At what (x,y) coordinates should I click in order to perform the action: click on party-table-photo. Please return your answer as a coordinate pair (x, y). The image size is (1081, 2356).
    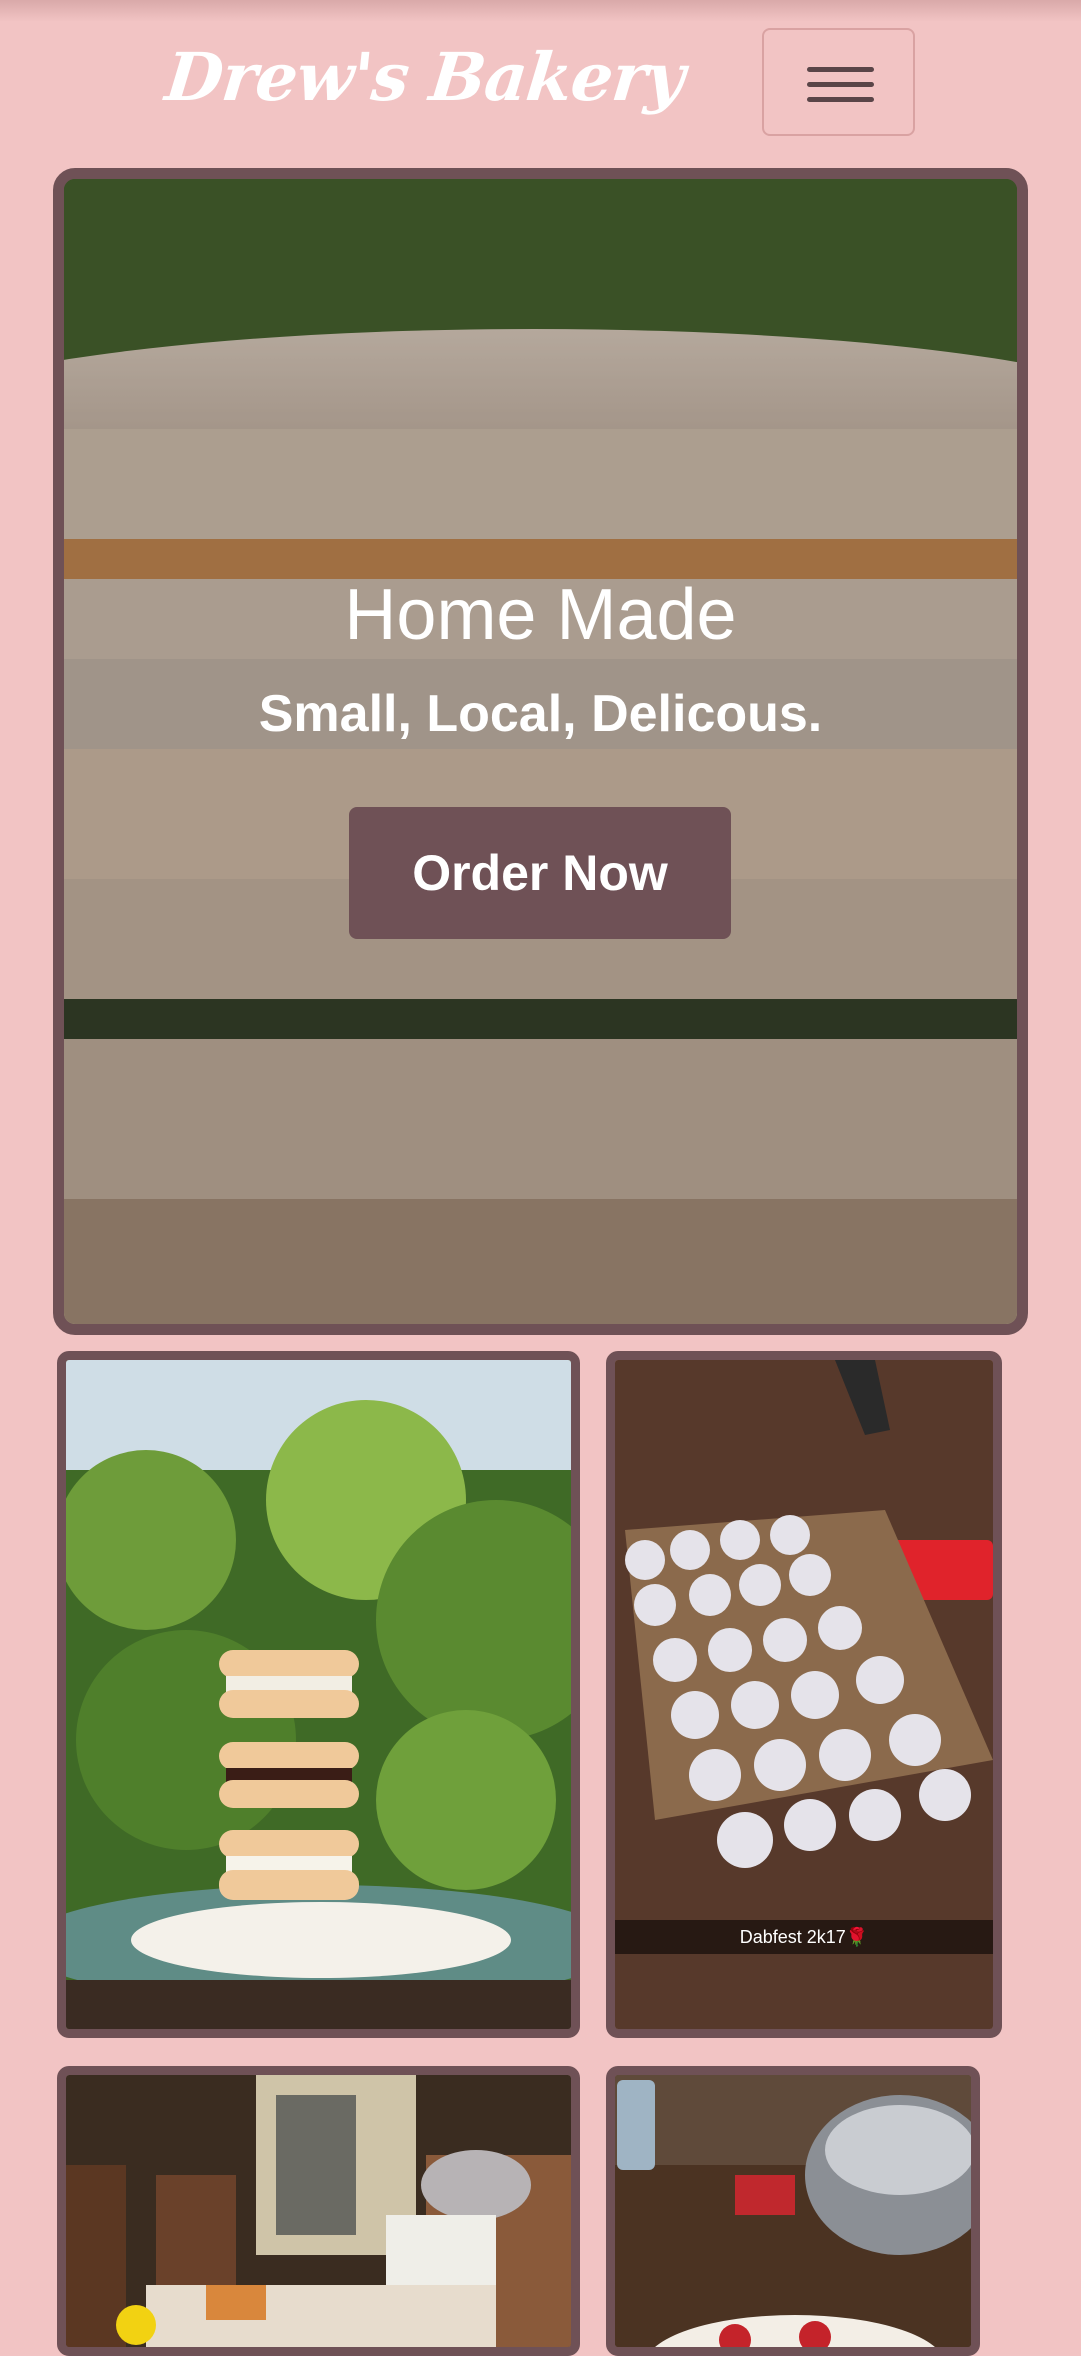
    Looking at the image, I should click on (318, 2211).